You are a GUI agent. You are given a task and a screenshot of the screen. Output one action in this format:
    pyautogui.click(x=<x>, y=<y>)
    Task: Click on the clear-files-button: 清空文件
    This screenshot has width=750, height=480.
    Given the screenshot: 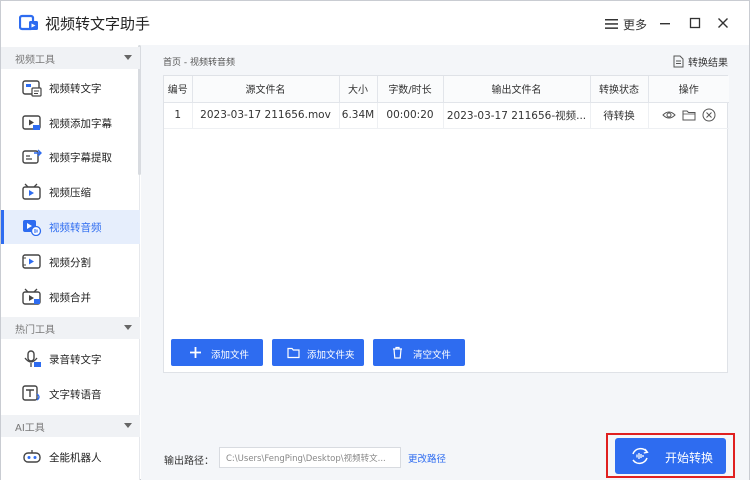 What is the action you would take?
    pyautogui.click(x=419, y=352)
    